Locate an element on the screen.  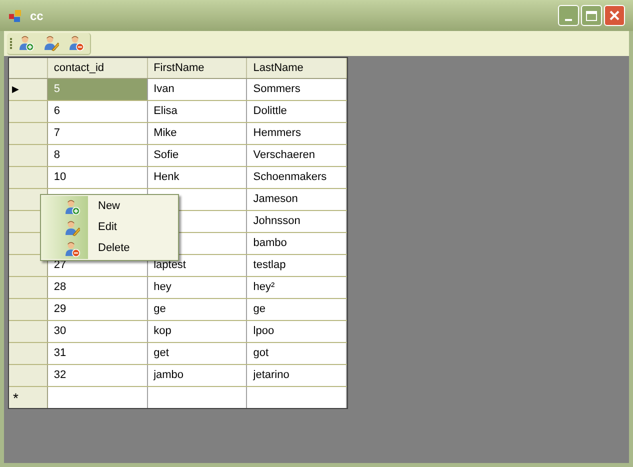
table-cell: Ivan is located at coordinates (198, 89).